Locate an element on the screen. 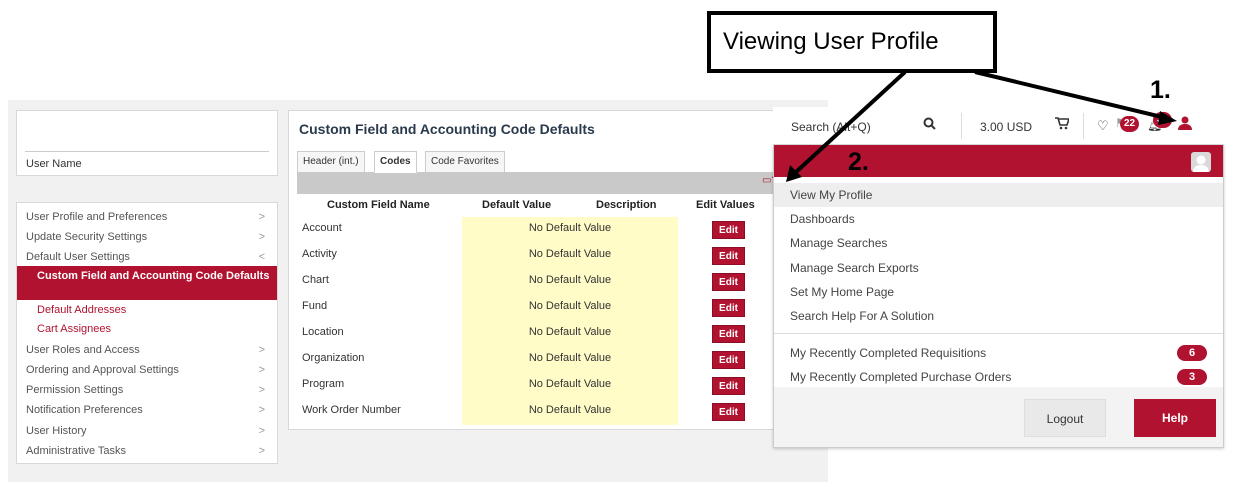 The image size is (1243, 487). arrow-to-user-icon is located at coordinates (1070, 95).